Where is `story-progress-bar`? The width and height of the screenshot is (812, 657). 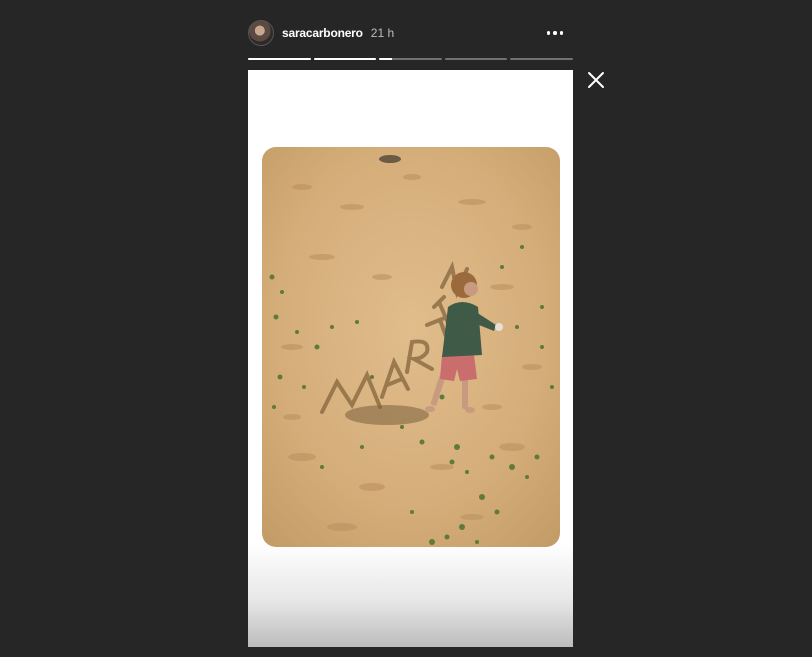
story-progress-bar is located at coordinates (410, 59).